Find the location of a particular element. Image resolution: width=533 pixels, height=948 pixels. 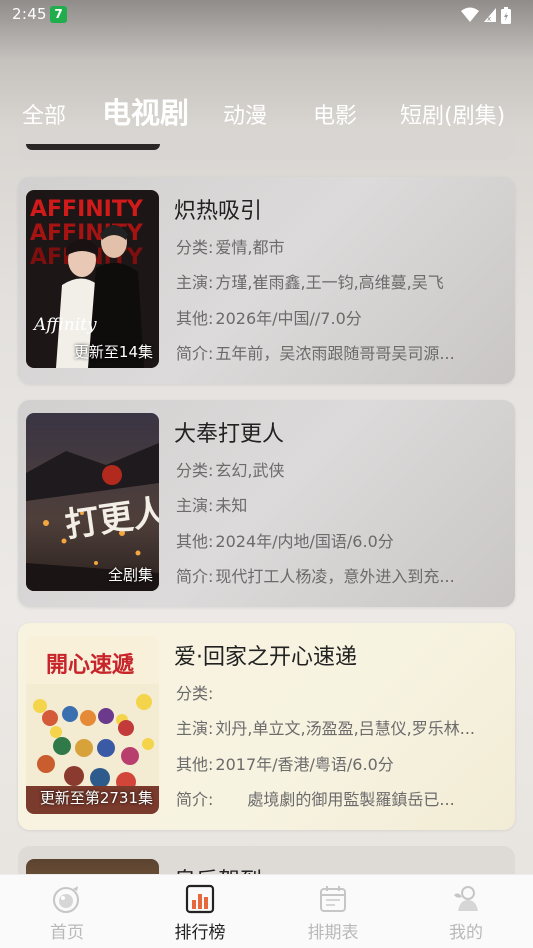

ranking-icon is located at coordinates (200, 899).